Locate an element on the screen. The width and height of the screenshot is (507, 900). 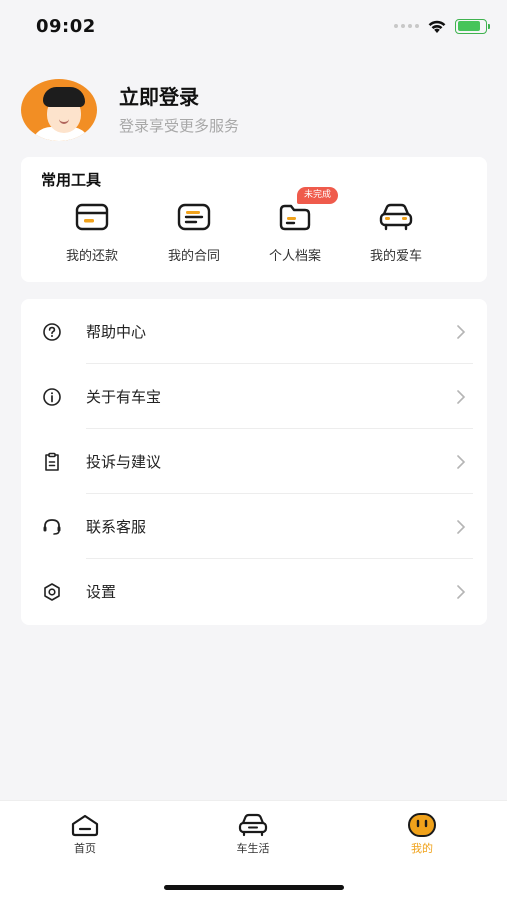
tool-label: 我的还款 is located at coordinates (91, 256).